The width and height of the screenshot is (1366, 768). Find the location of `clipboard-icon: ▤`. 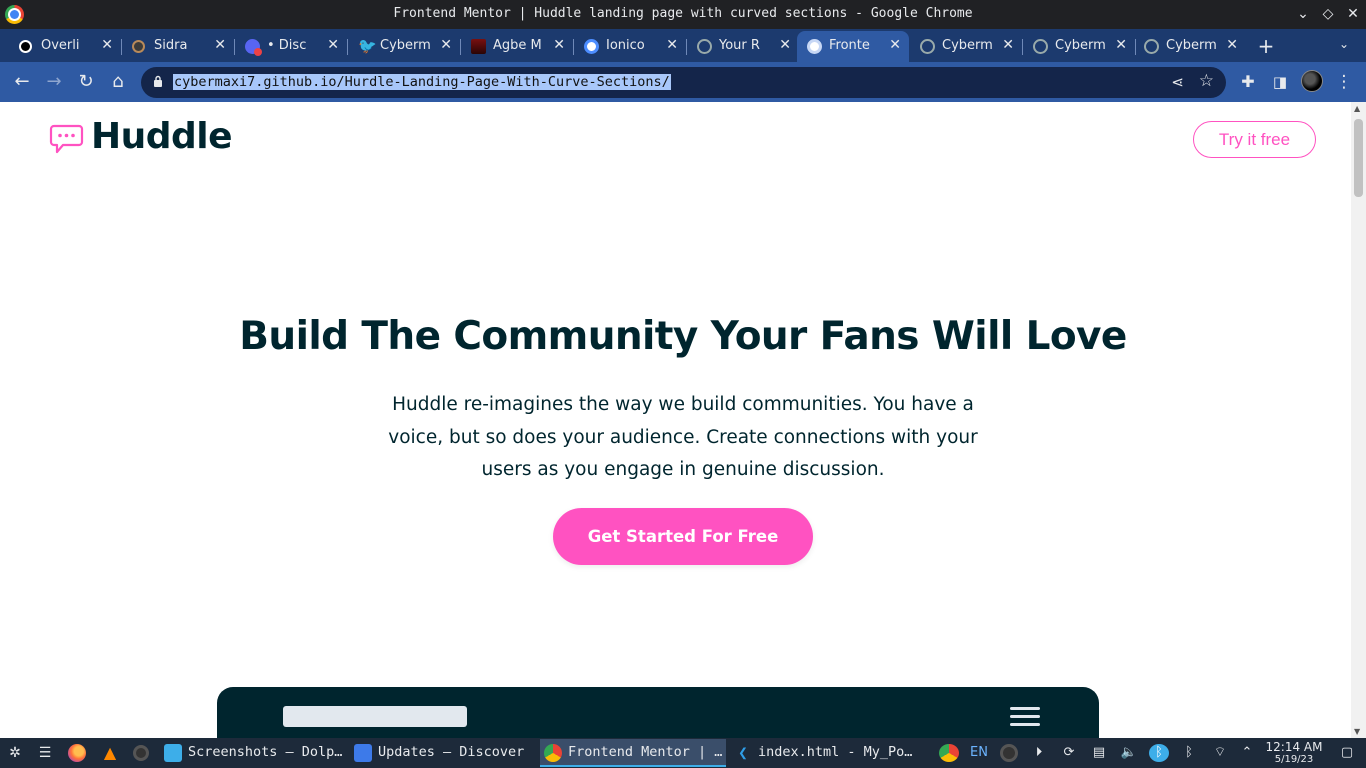

clipboard-icon: ▤ is located at coordinates (1099, 753).